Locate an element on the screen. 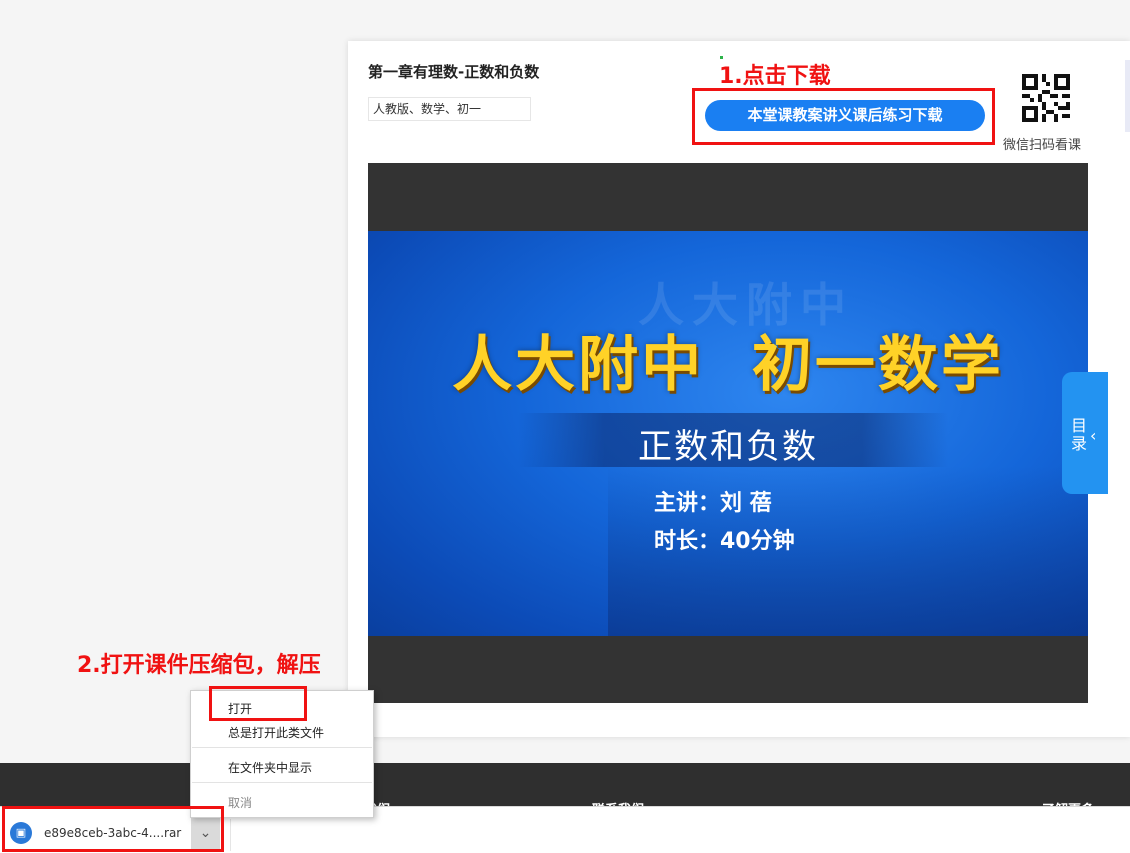 The image size is (1130, 853). menu-item-cancel: 取消 is located at coordinates (240, 802).